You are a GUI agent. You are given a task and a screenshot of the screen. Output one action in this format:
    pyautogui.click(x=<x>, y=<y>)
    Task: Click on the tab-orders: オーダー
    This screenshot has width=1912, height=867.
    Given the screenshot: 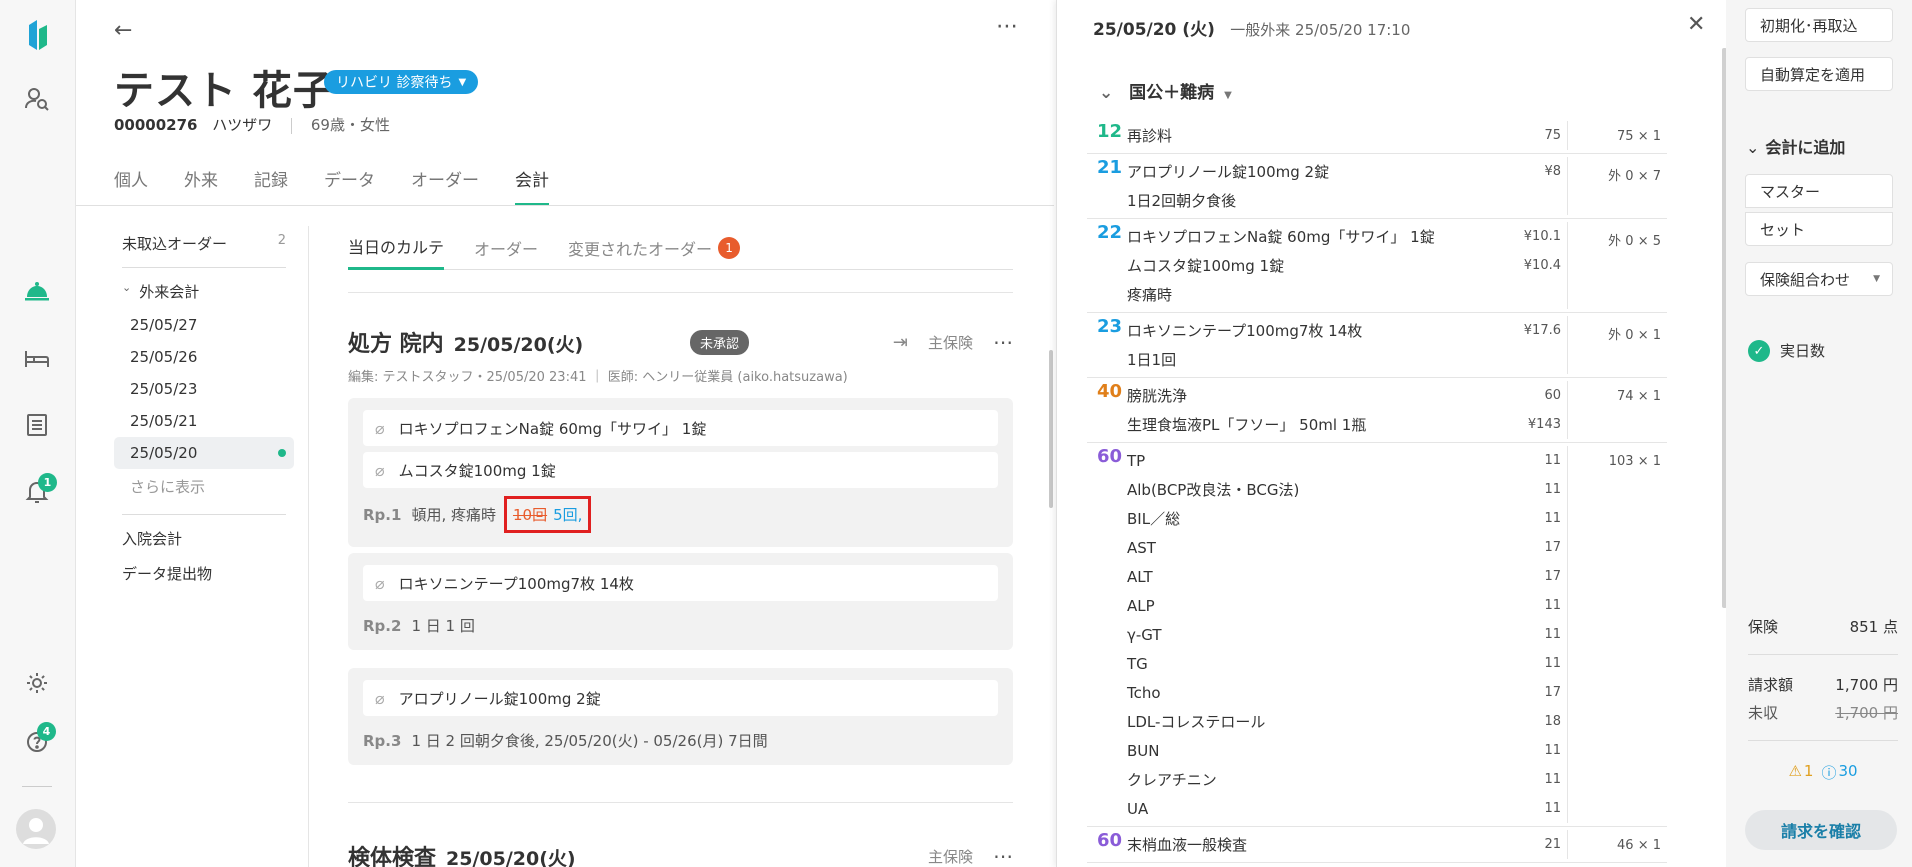 What is the action you would take?
    pyautogui.click(x=445, y=186)
    